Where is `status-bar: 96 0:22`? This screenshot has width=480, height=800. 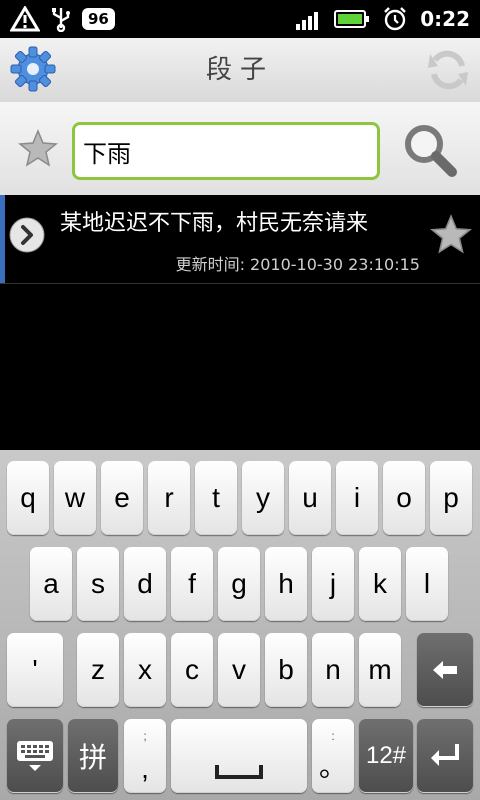 status-bar: 96 0:22 is located at coordinates (240, 19).